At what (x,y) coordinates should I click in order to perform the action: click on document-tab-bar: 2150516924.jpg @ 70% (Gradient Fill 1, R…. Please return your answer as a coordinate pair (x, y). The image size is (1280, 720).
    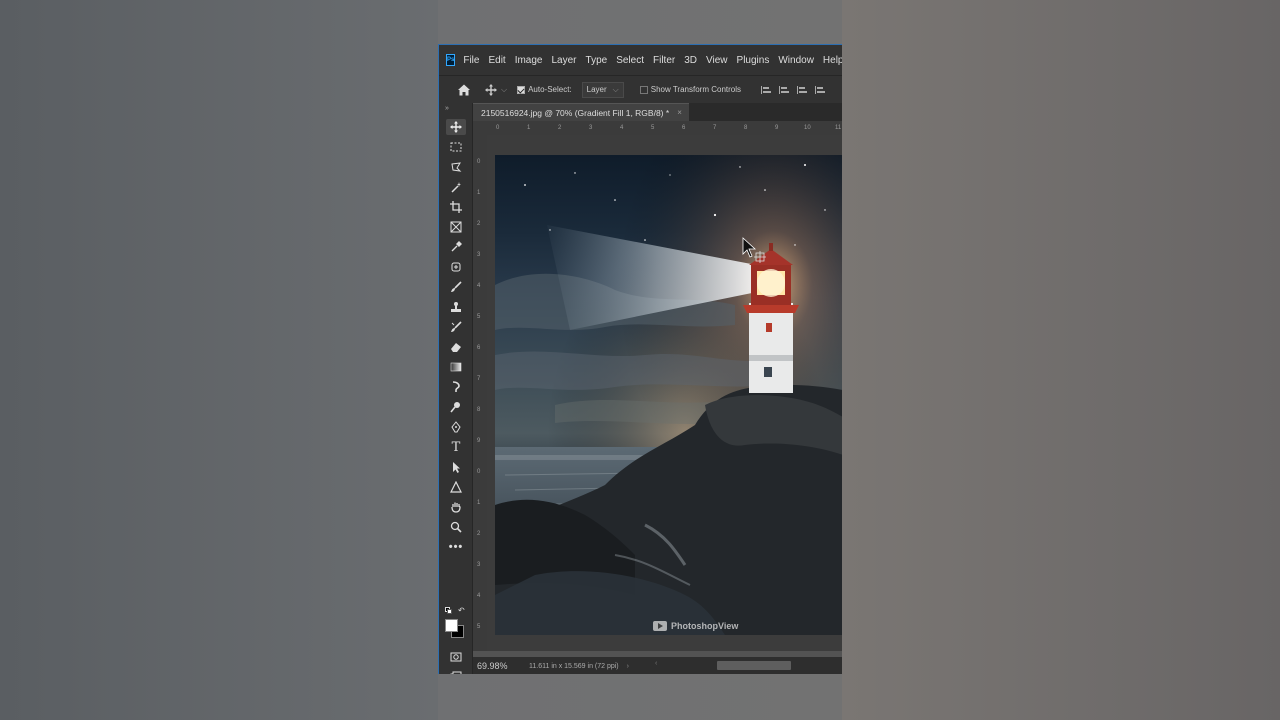
    Looking at the image, I should click on (657, 112).